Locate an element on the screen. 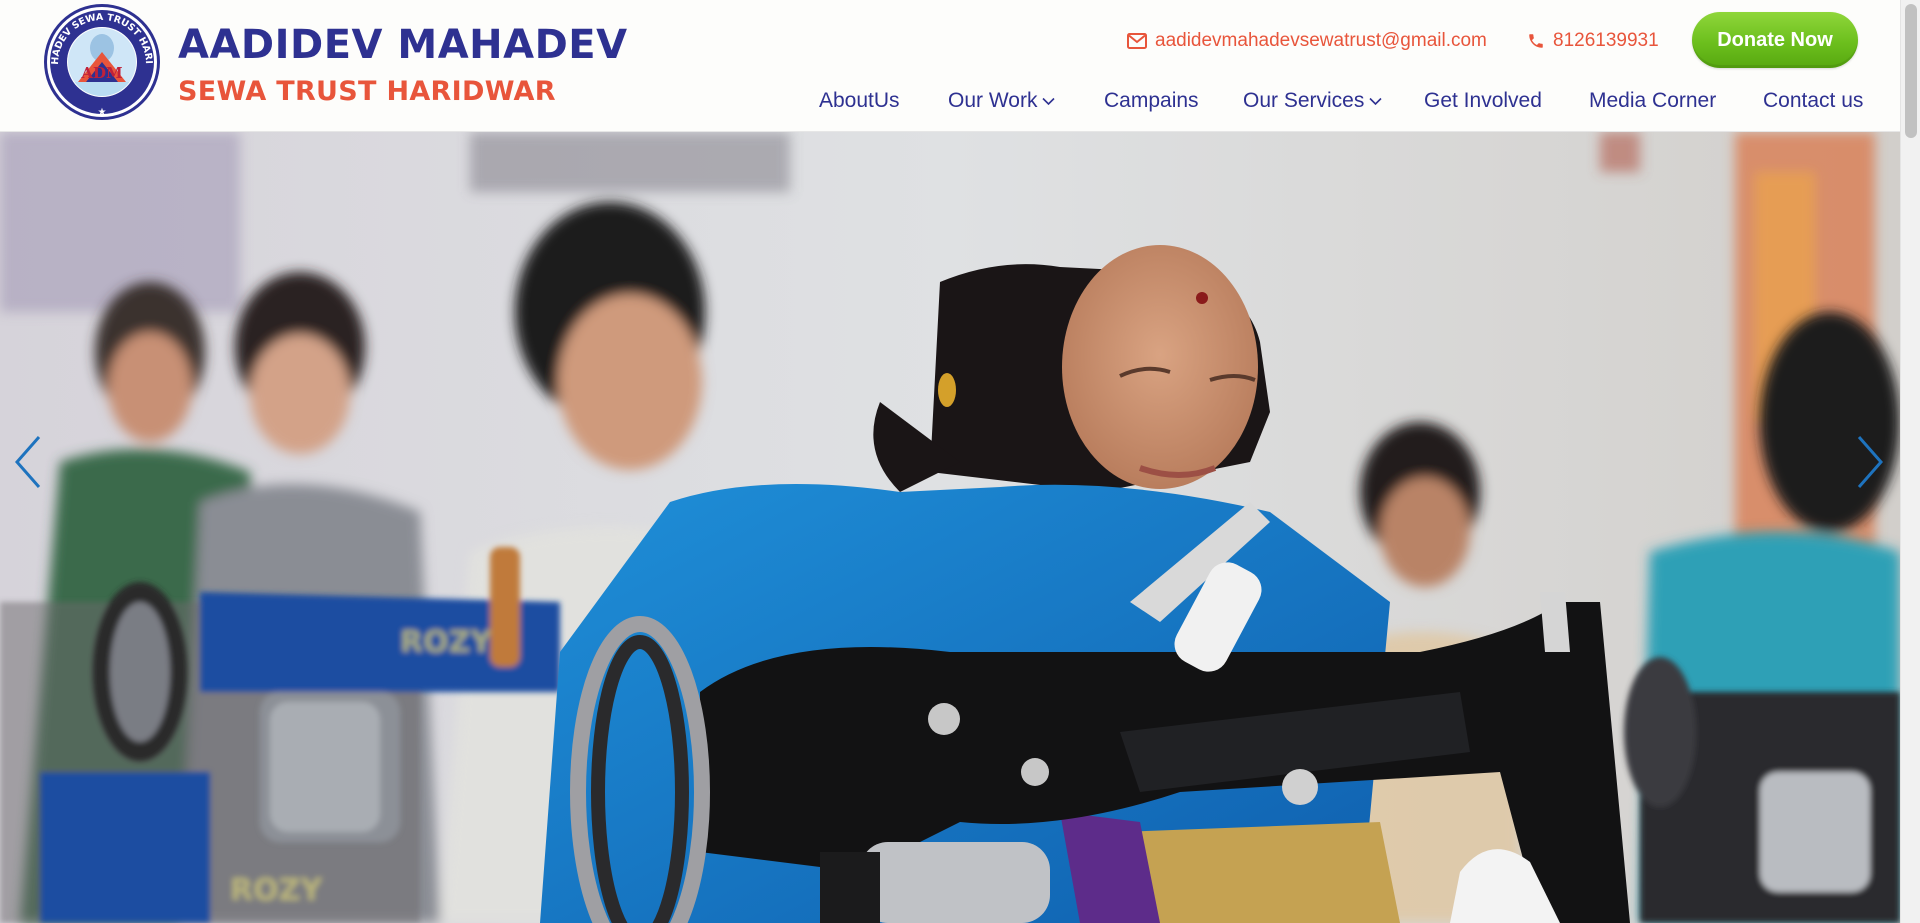 The image size is (1920, 923). nav-item-our-services: Our Services is located at coordinates (1312, 101).